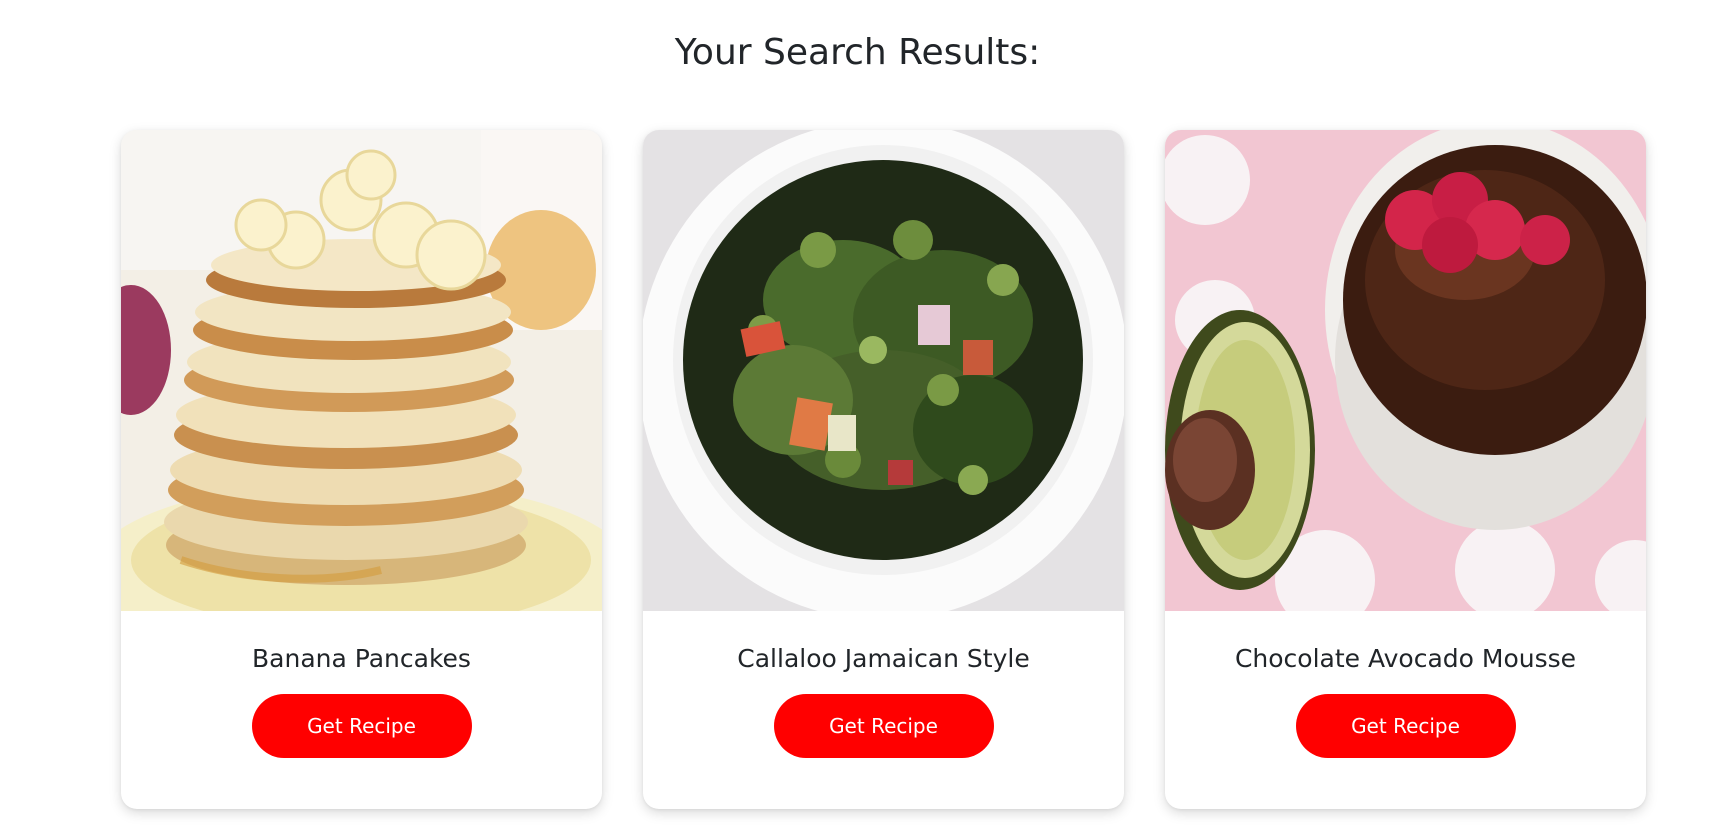 Image resolution: width=1715 pixels, height=828 pixels. Describe the element at coordinates (883, 658) in the screenshot. I see `recipe-title: Callaloo Jamaican Style` at that location.